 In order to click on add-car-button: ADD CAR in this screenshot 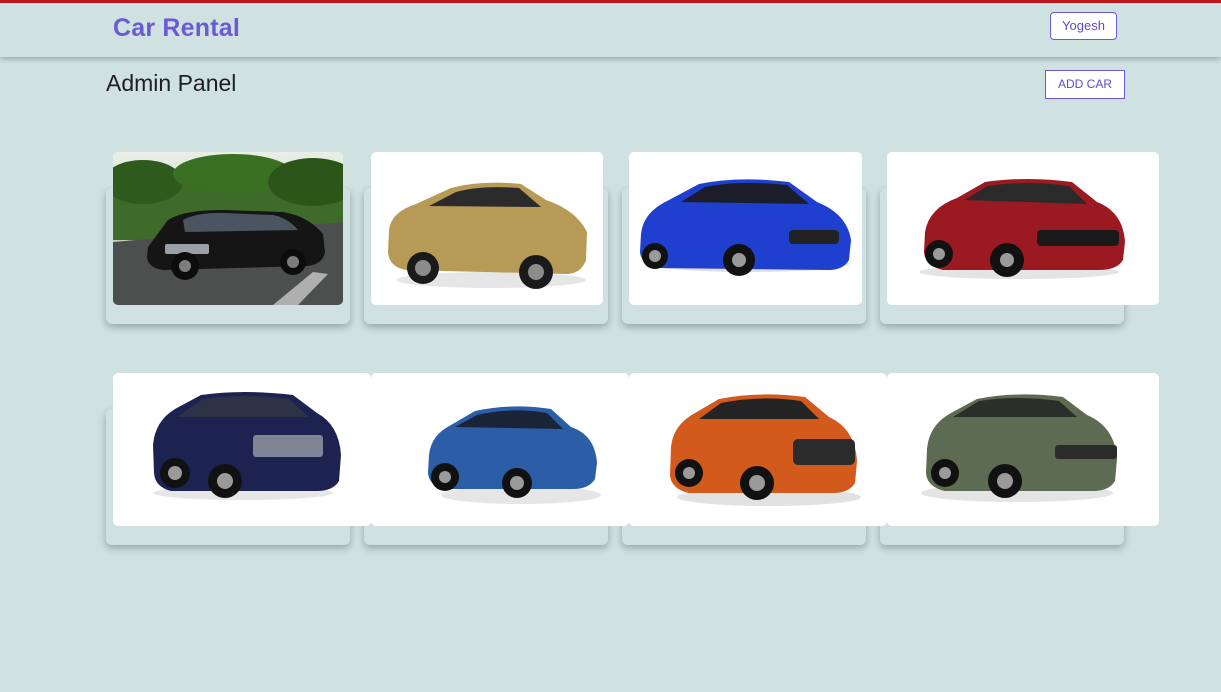, I will do `click(1085, 84)`.